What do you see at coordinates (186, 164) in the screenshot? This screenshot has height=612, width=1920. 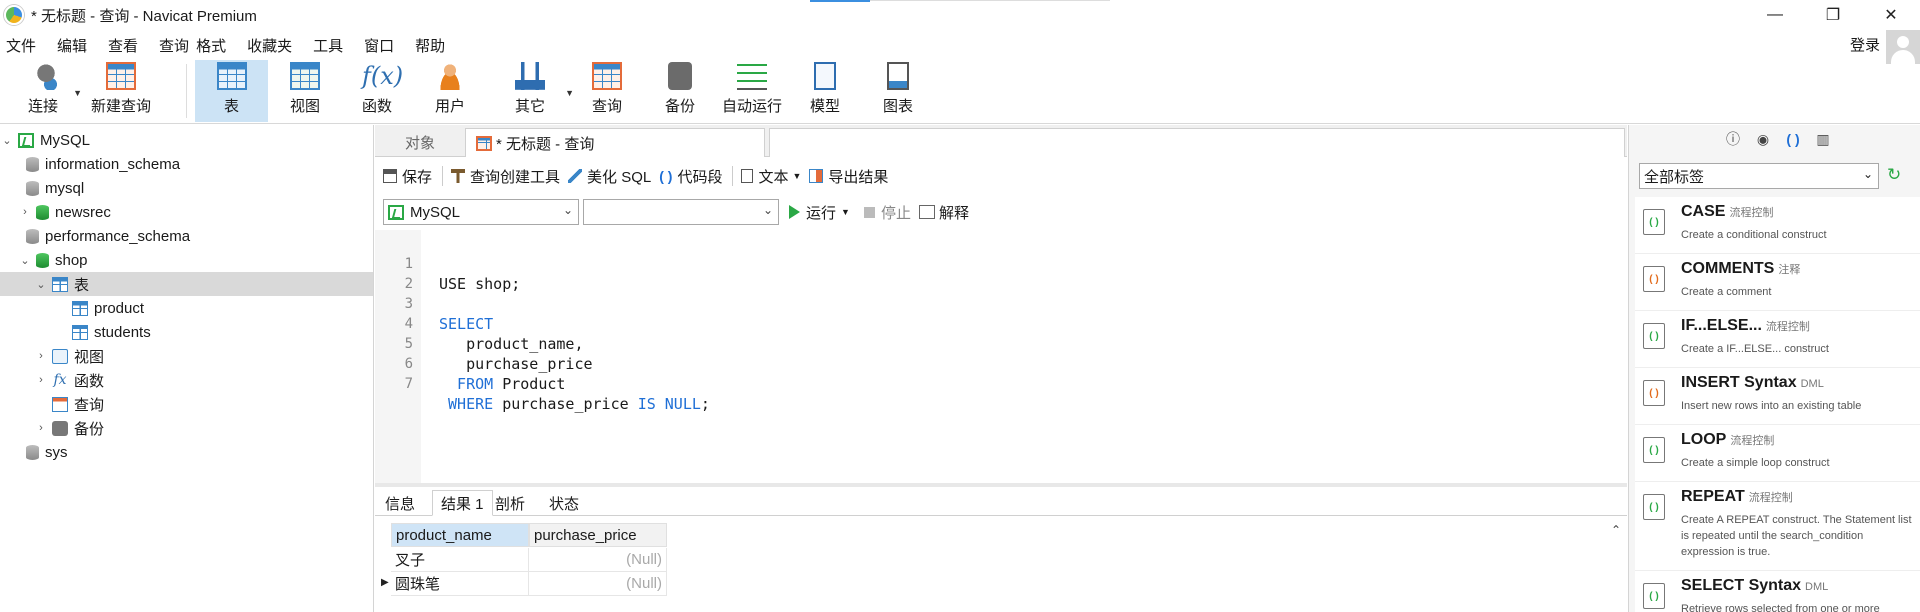 I see `tree-node-information-schema: information_schema` at bounding box center [186, 164].